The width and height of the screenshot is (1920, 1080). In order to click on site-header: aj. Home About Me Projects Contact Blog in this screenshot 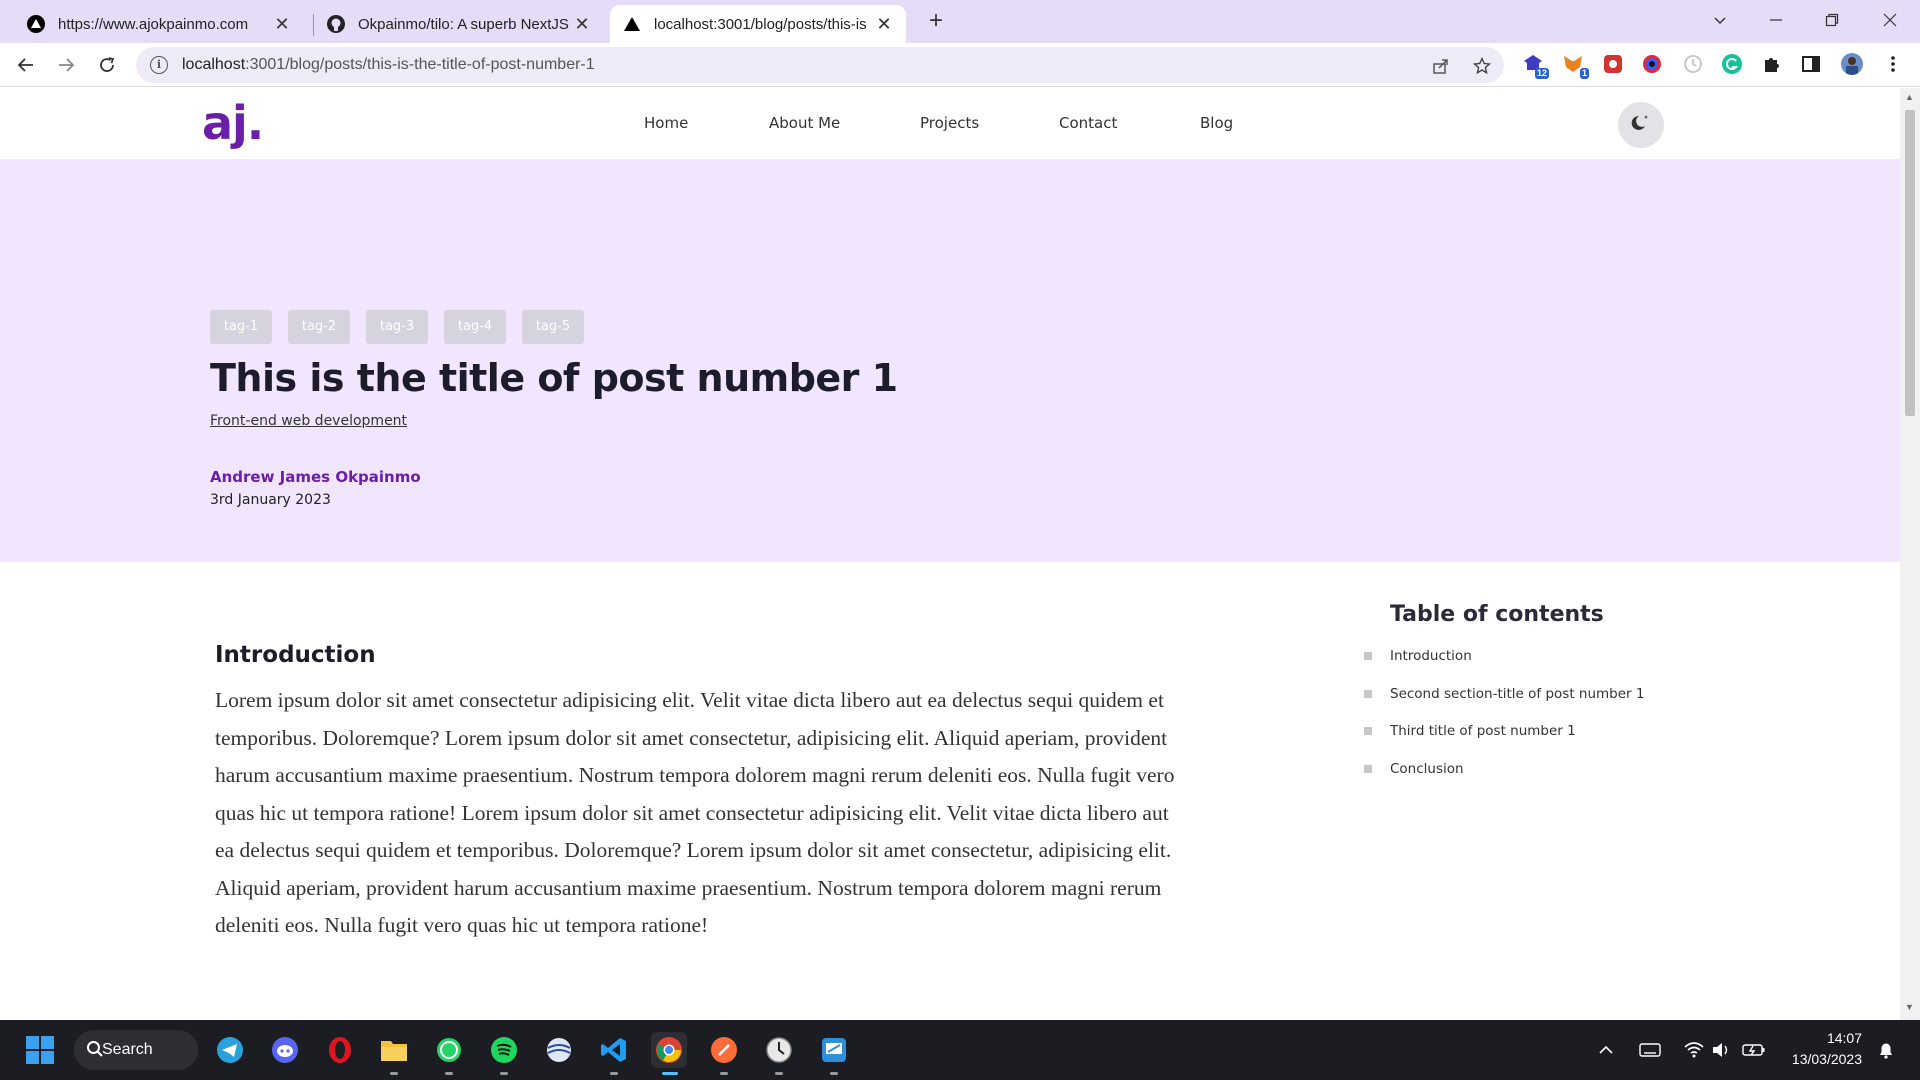, I will do `click(950, 124)`.